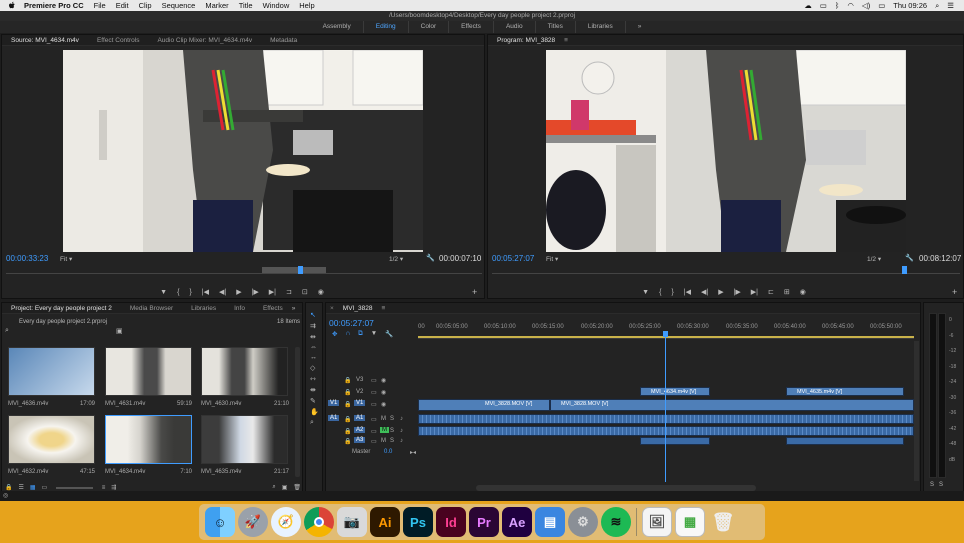 The width and height of the screenshot is (964, 543). What do you see at coordinates (904, 270) in the screenshot?
I see `program-playhead` at bounding box center [904, 270].